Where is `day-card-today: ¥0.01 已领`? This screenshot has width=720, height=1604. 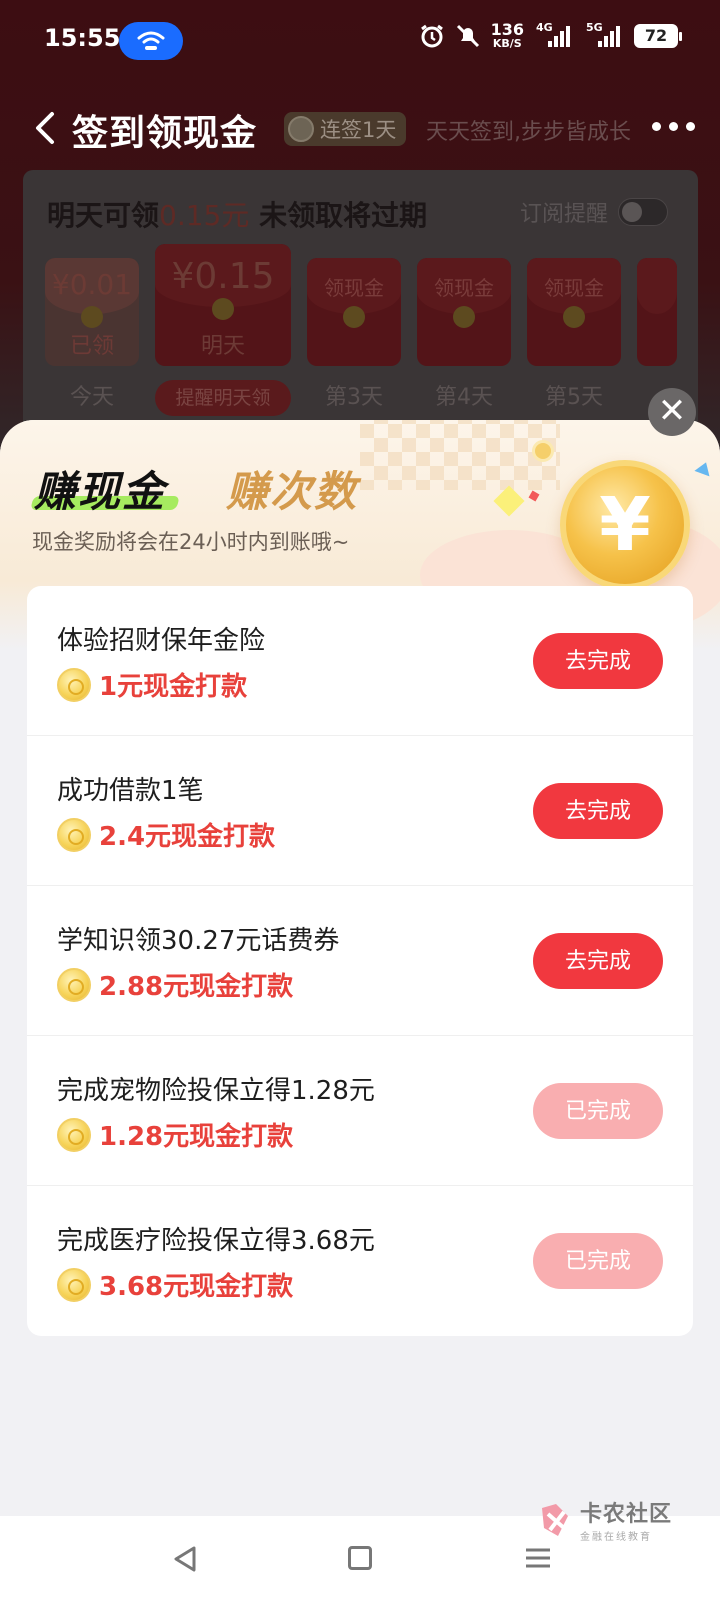 day-card-today: ¥0.01 已领 is located at coordinates (92, 312).